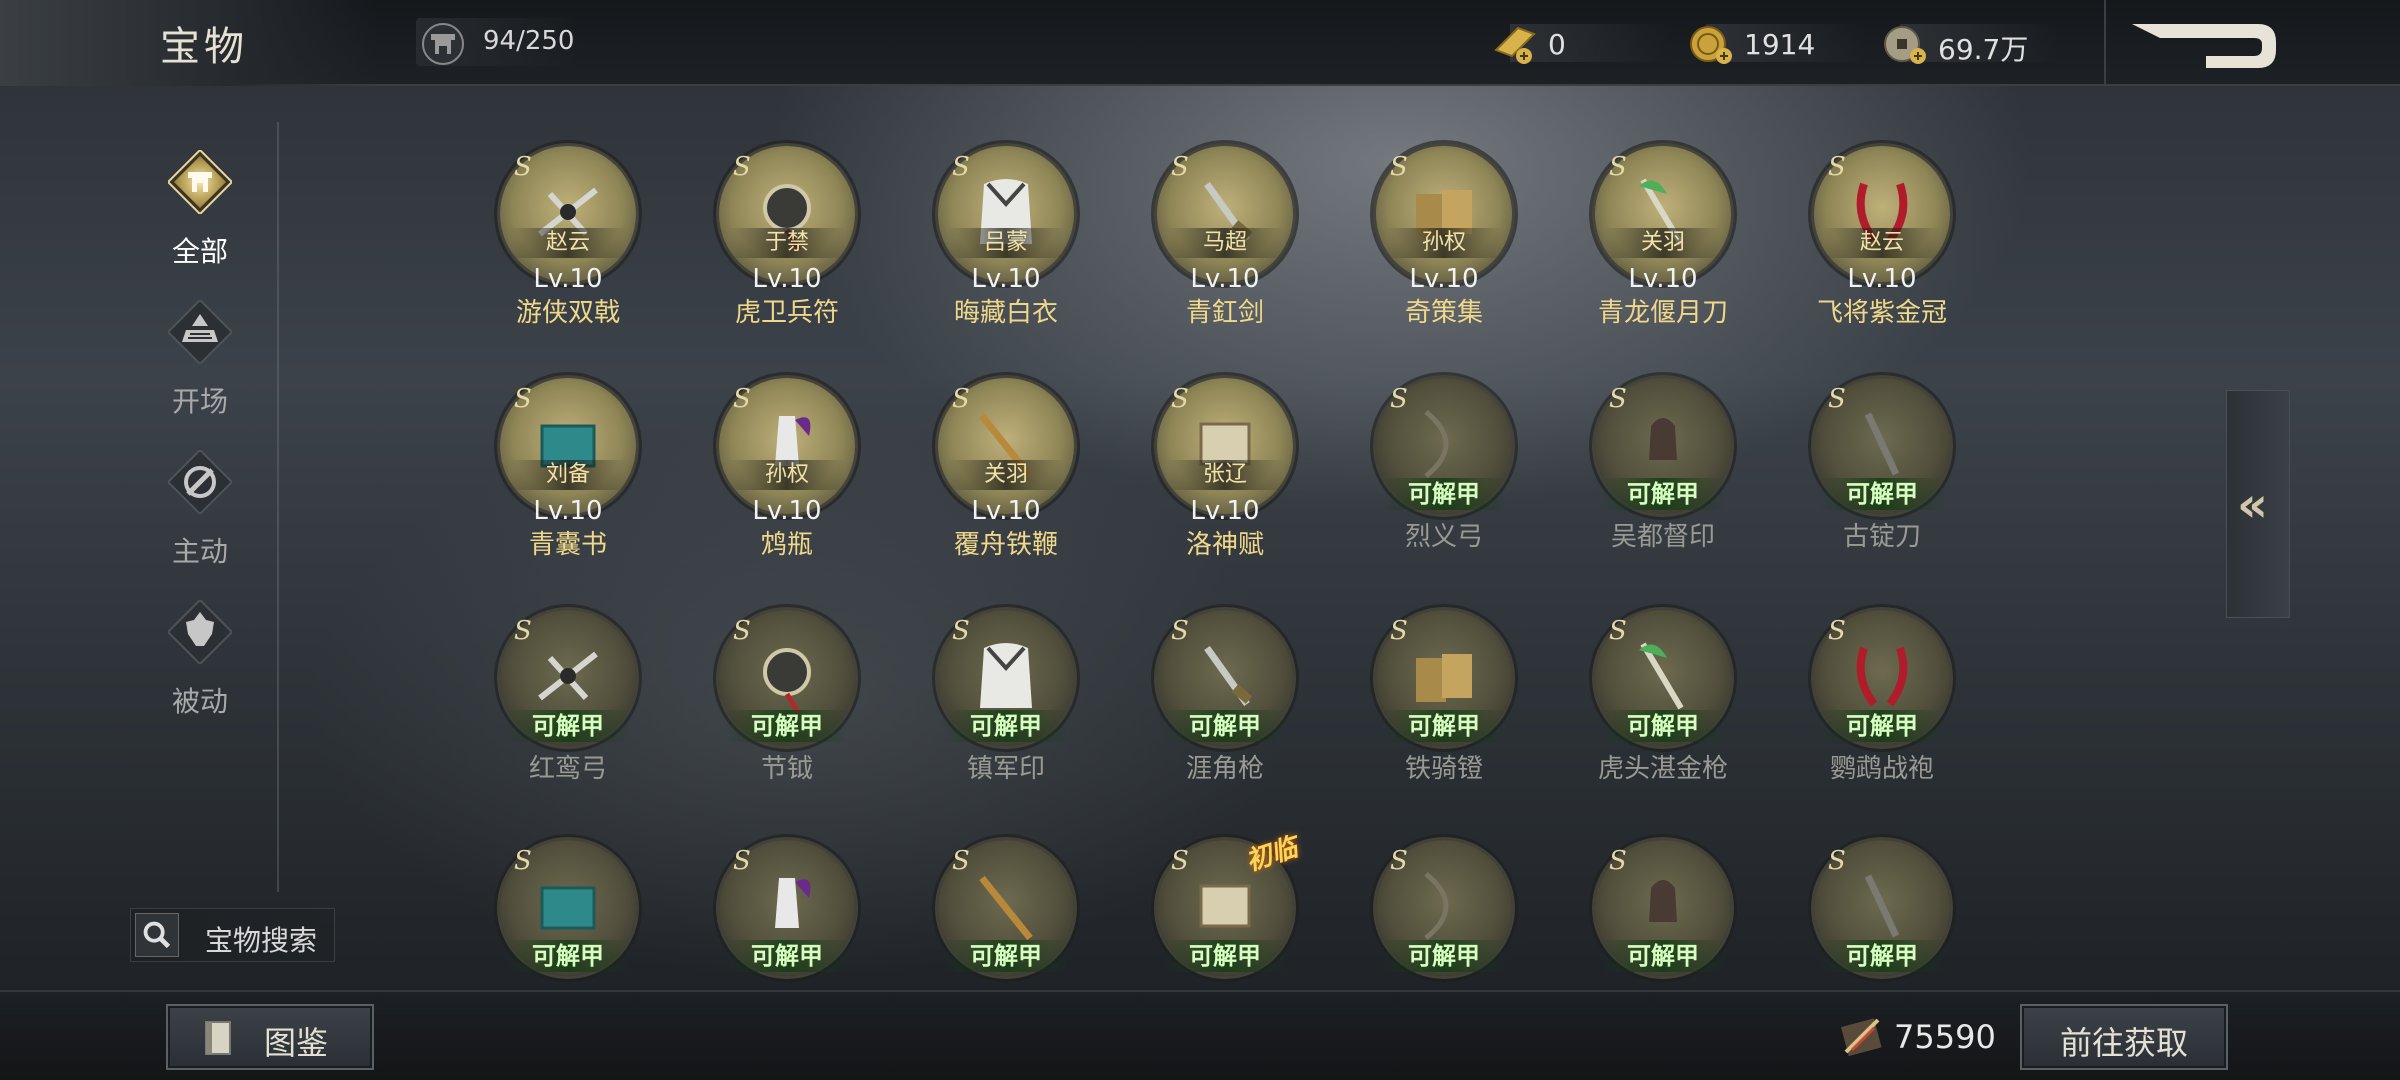 The height and width of the screenshot is (1080, 2400). I want to click on treasure-slot: S 可解甲古锭刀, so click(1864, 478).